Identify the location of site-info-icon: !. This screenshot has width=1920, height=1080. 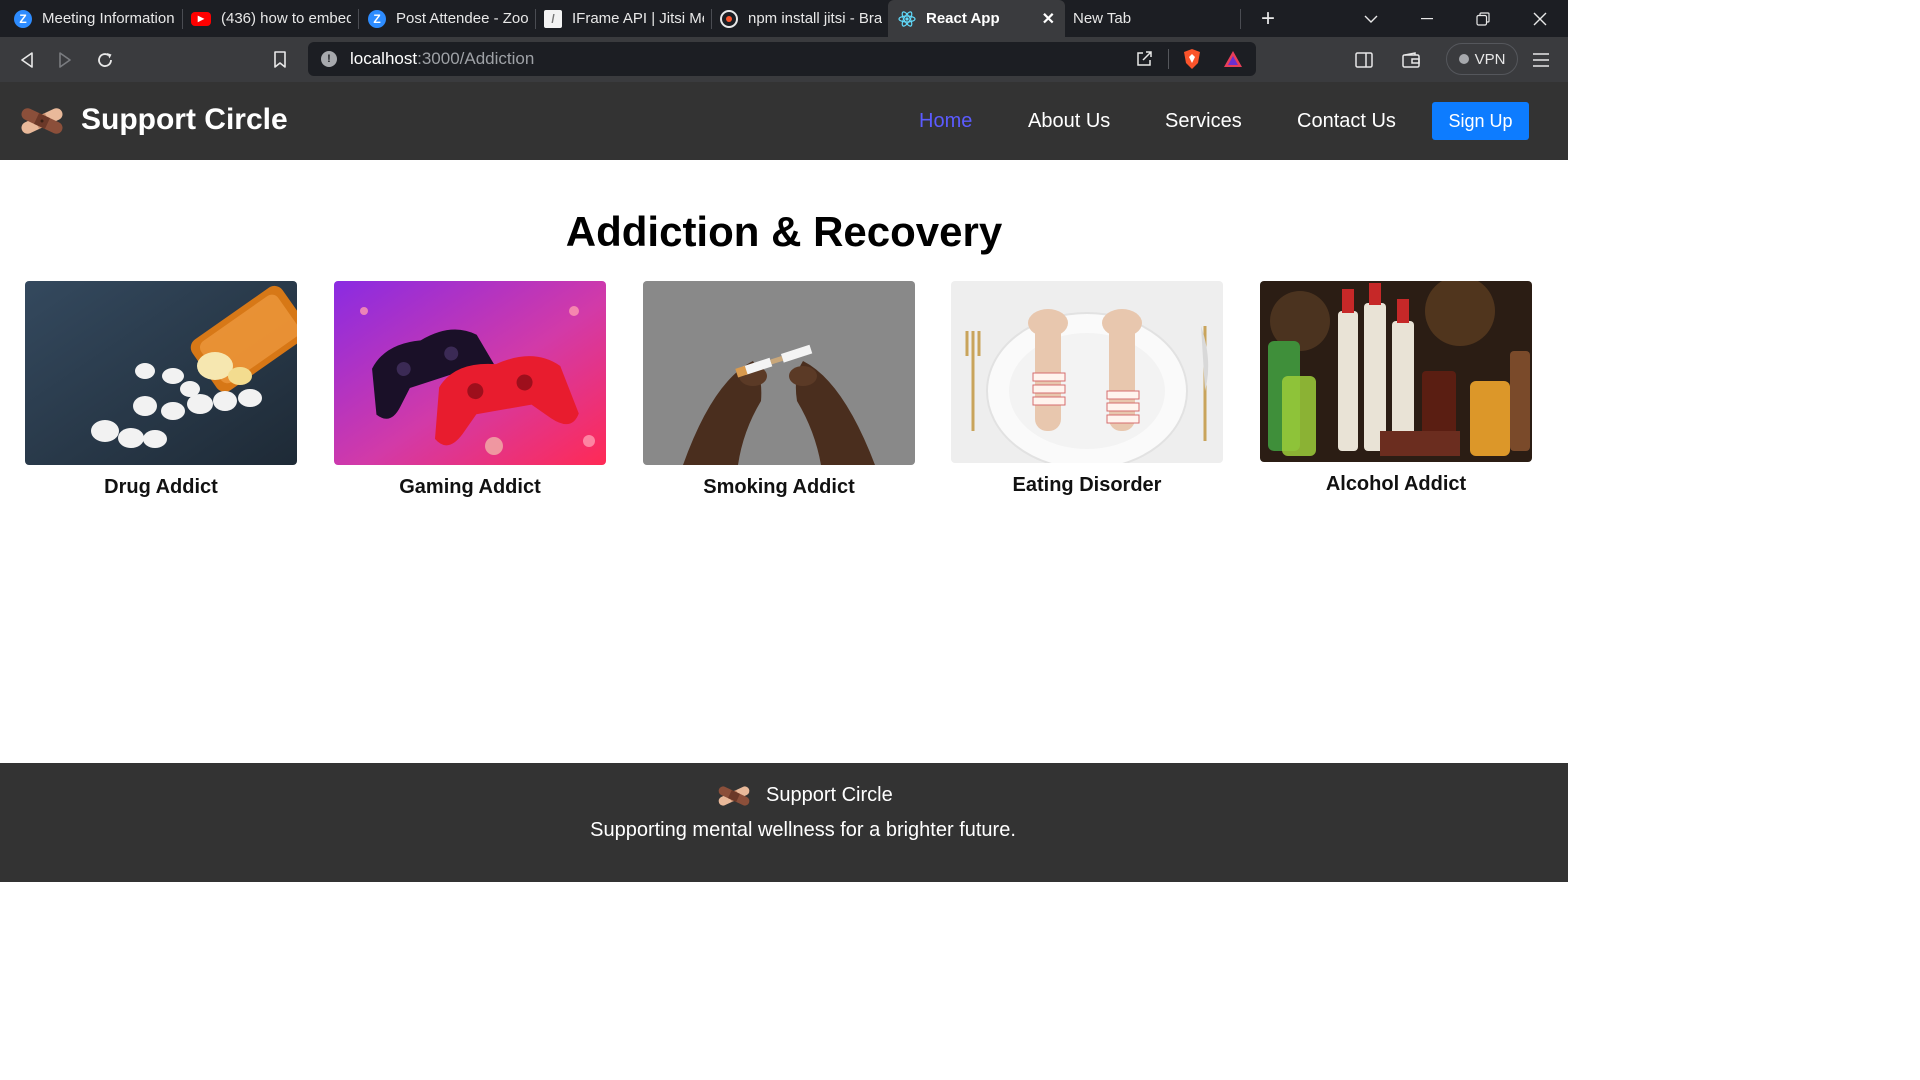
(329, 59).